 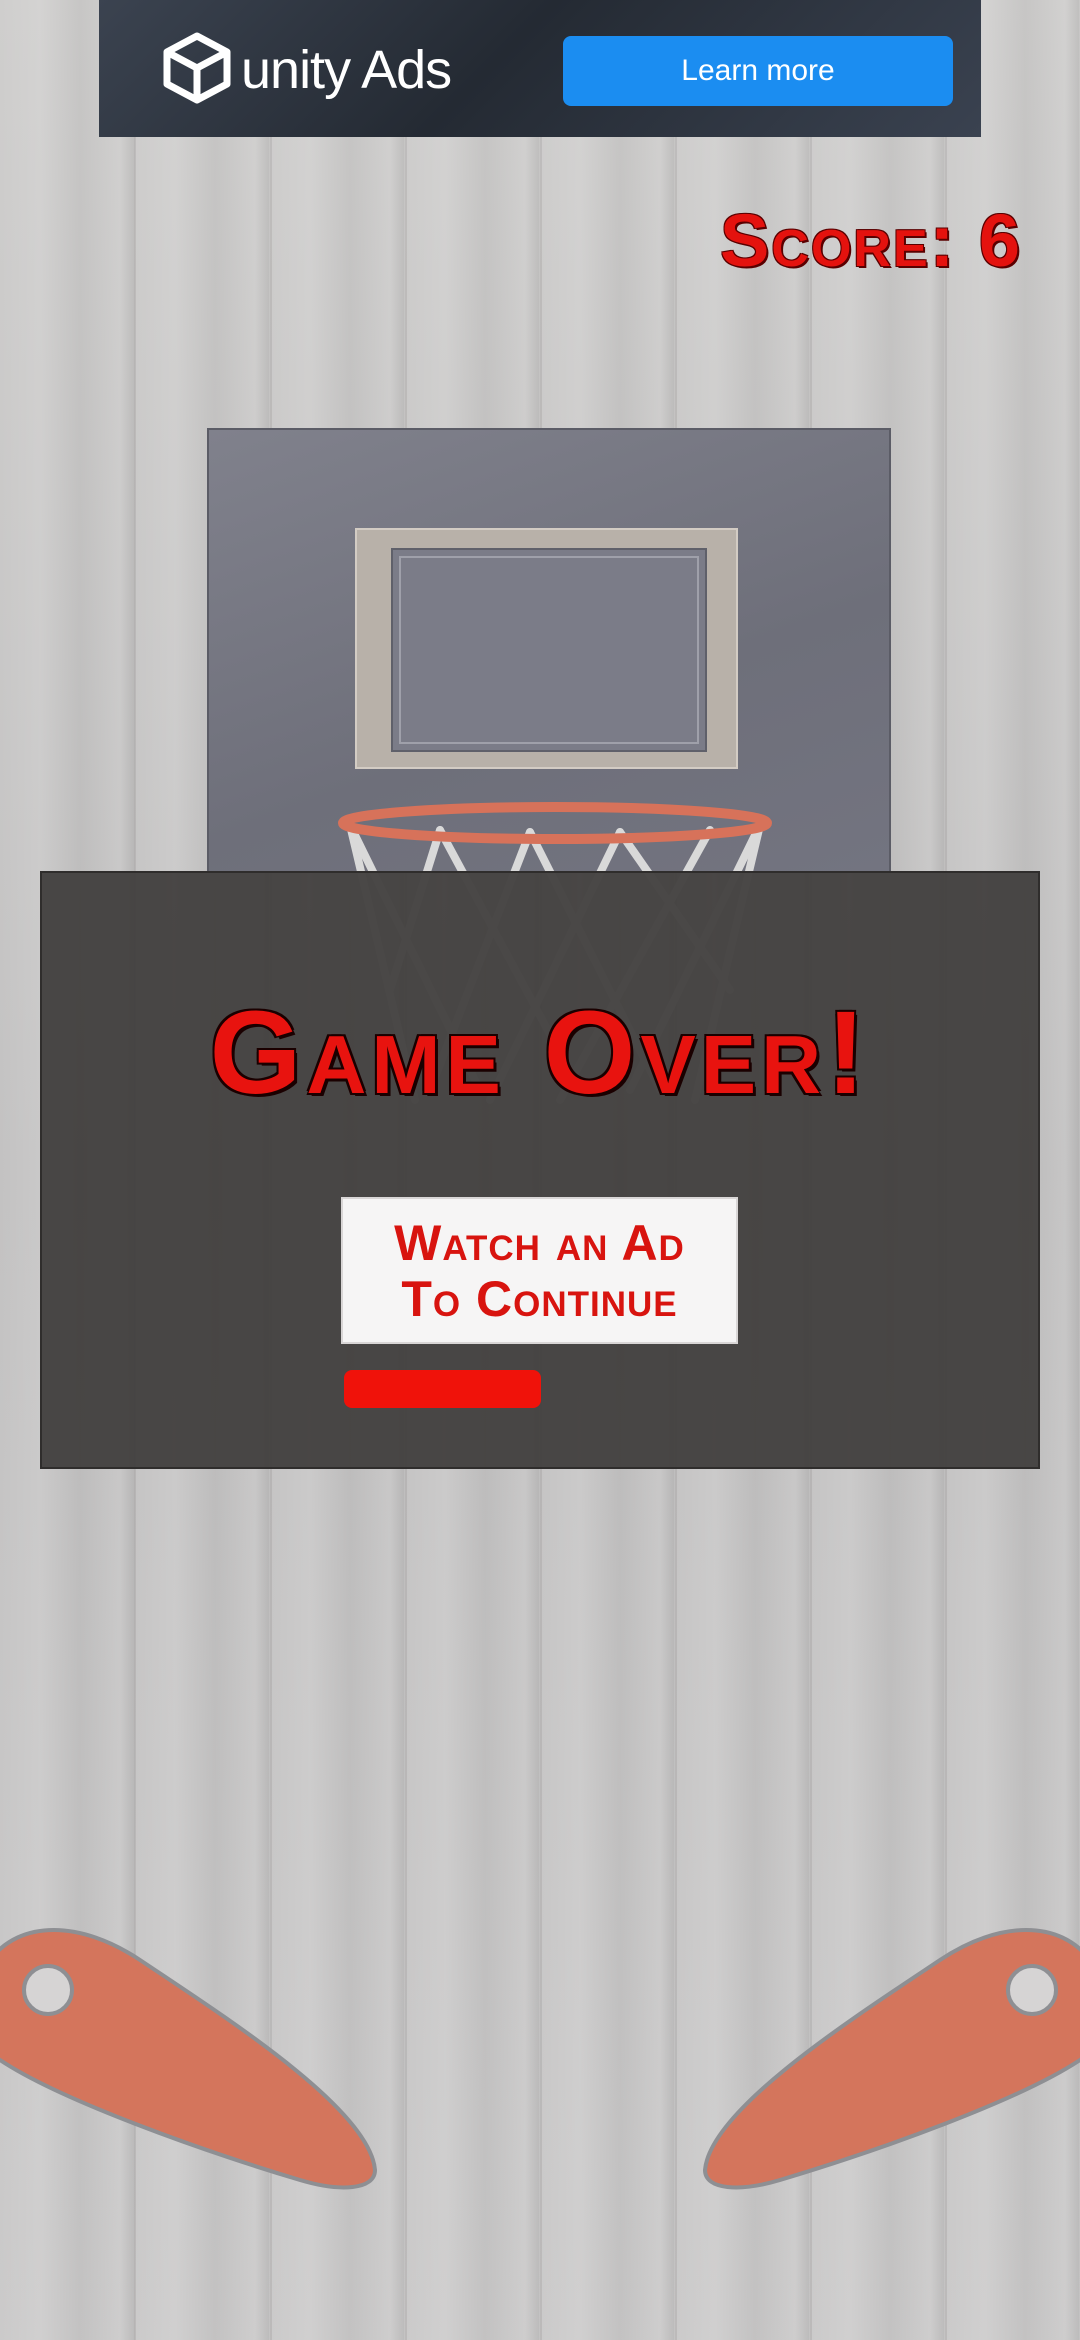 I want to click on left-flipper-icon, so click(x=200, y=2050).